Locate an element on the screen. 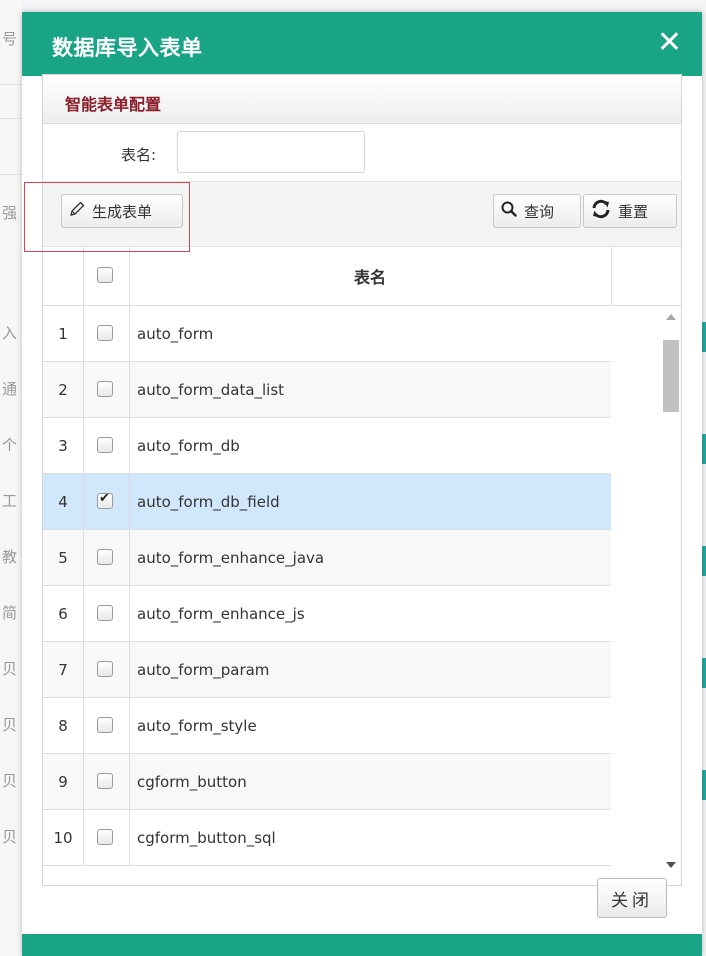 The height and width of the screenshot is (956, 706). search-row: 表名: is located at coordinates (362, 152).